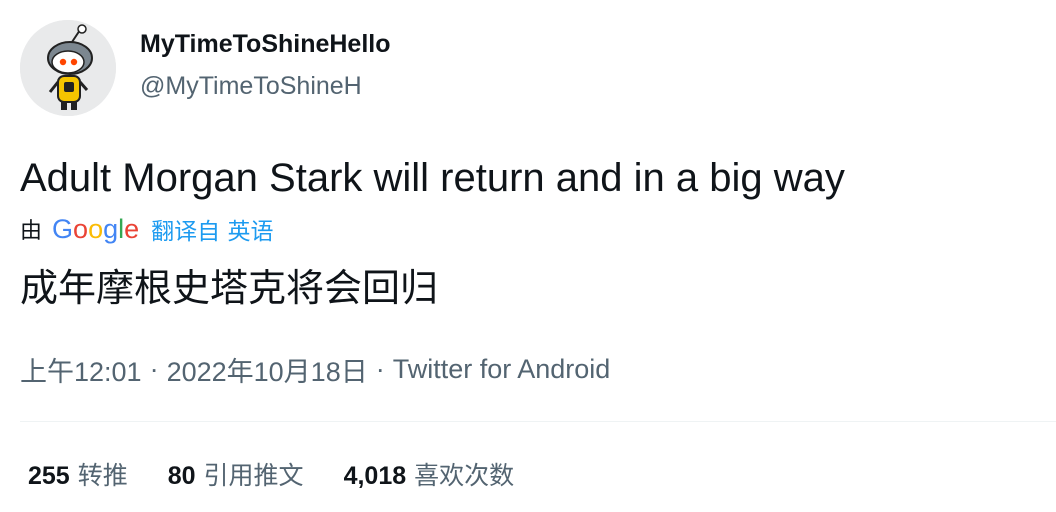 Image resolution: width=1056 pixels, height=512 pixels. Describe the element at coordinates (229, 288) in the screenshot. I see `translated-tweet-text: 成年摩根史塔克将会回归` at that location.